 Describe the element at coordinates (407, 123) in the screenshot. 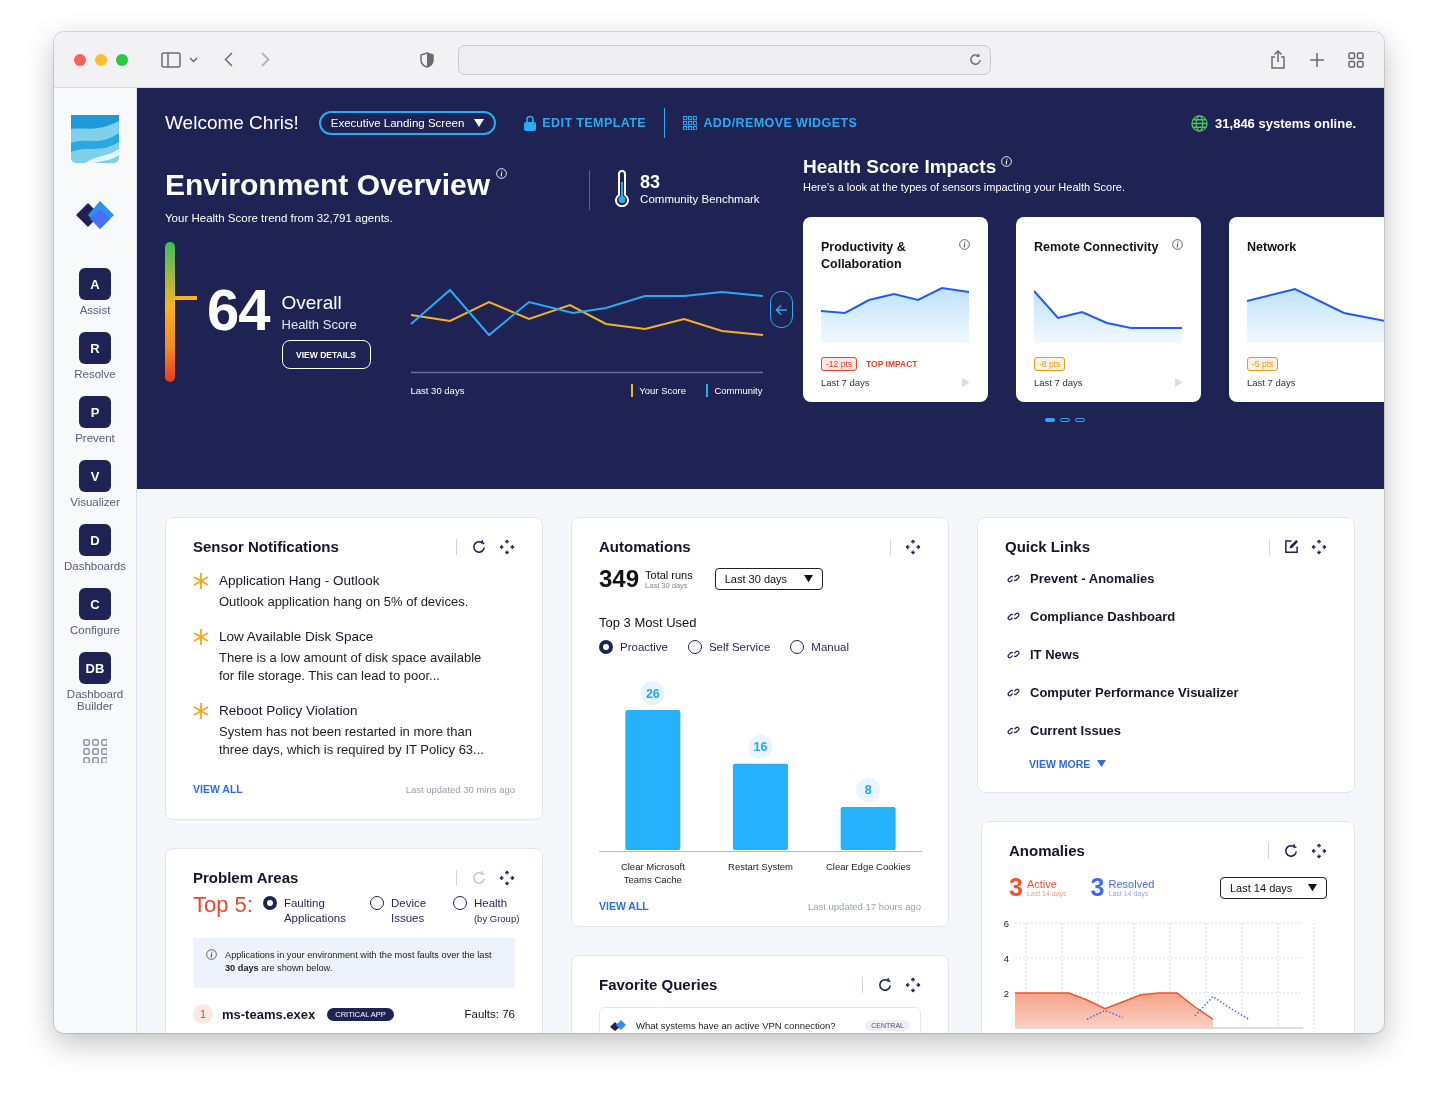

I see `template-dropdown: Executive Landing Screen` at that location.